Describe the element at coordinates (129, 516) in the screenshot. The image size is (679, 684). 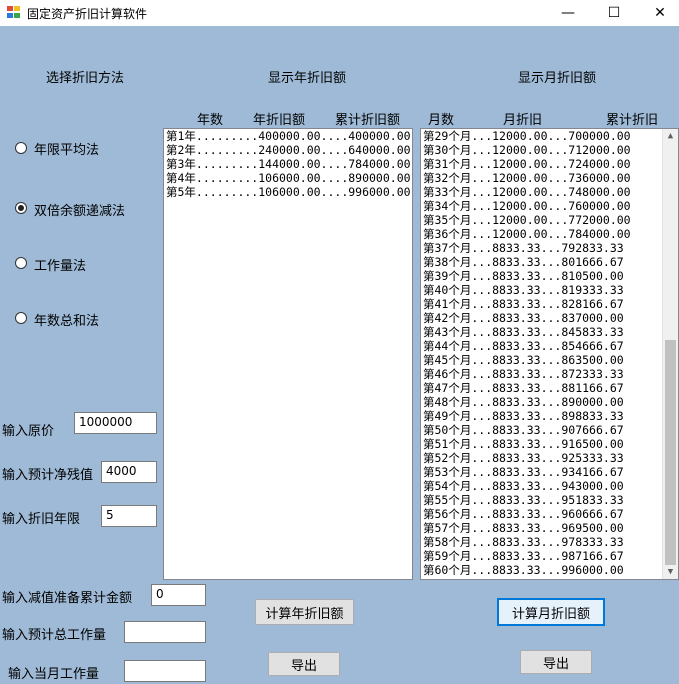
I see `useful-life-input: 5` at that location.